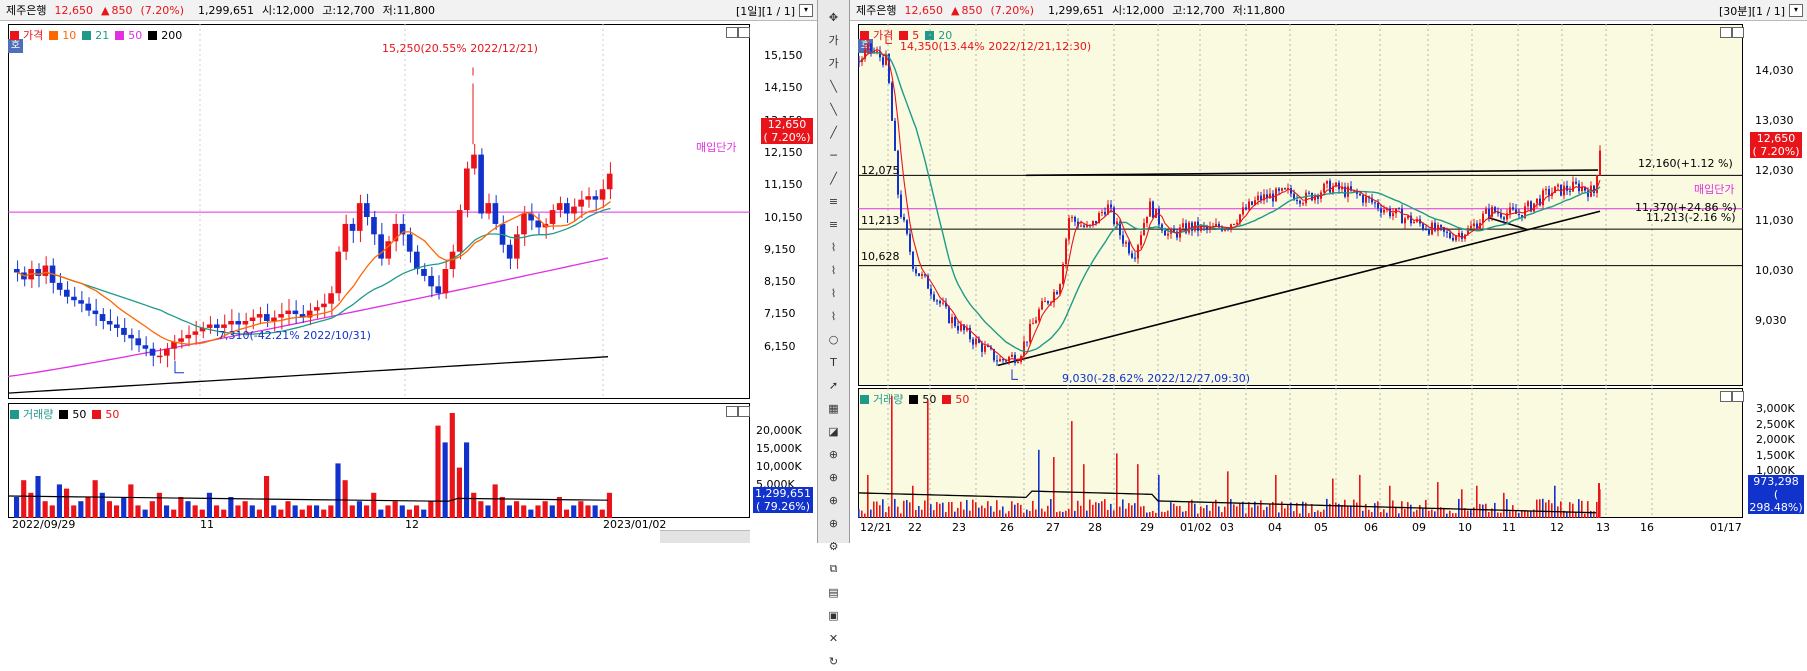 The image size is (1807, 671). I want to click on settings-icon: ⚙, so click(834, 546).